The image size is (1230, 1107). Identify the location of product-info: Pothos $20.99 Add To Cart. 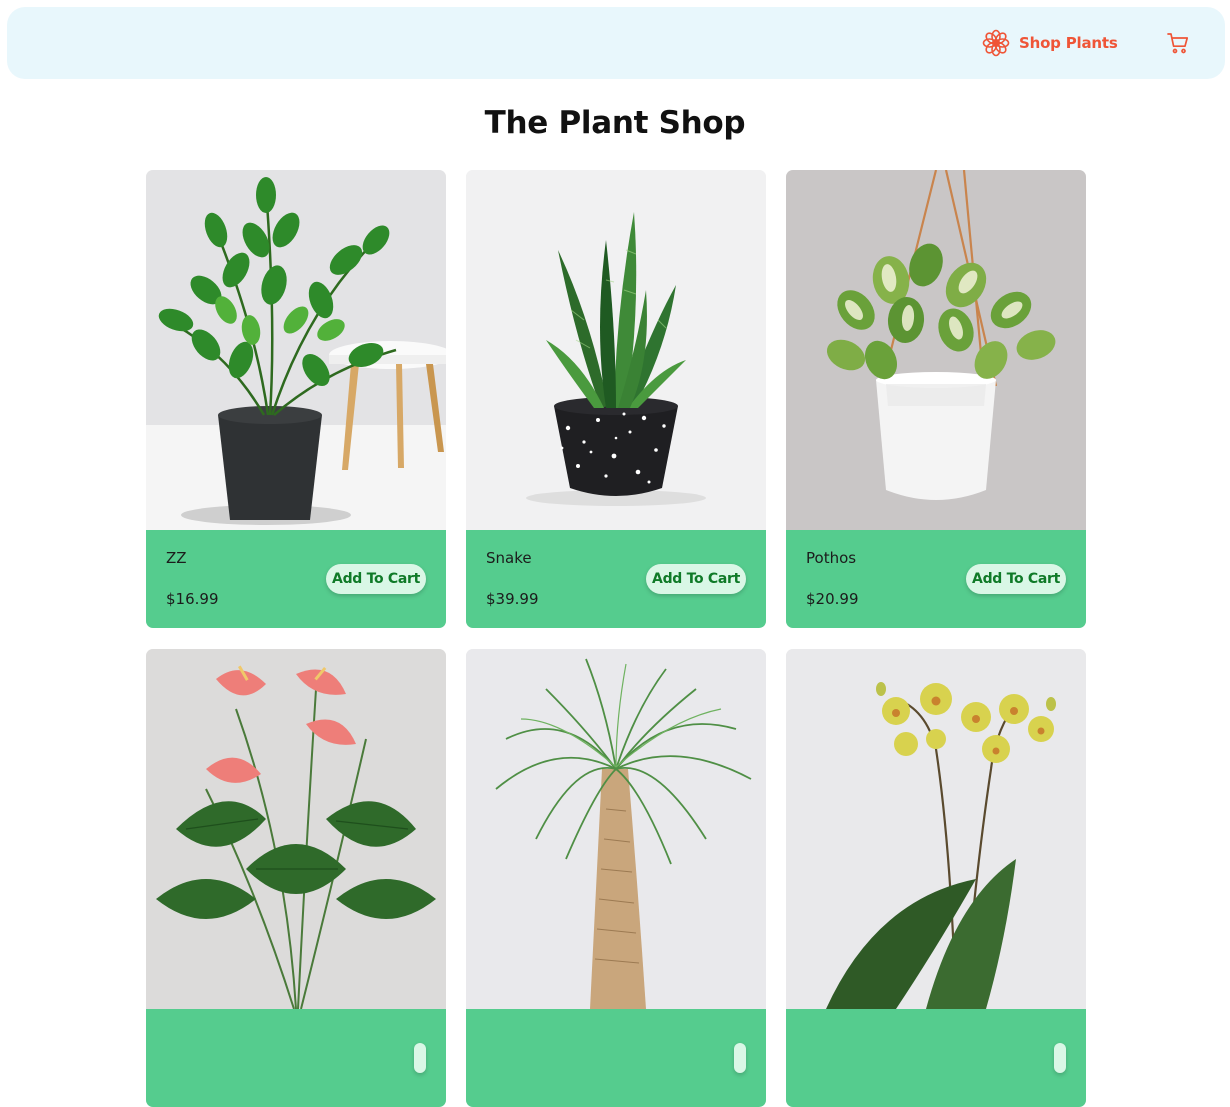
(936, 579).